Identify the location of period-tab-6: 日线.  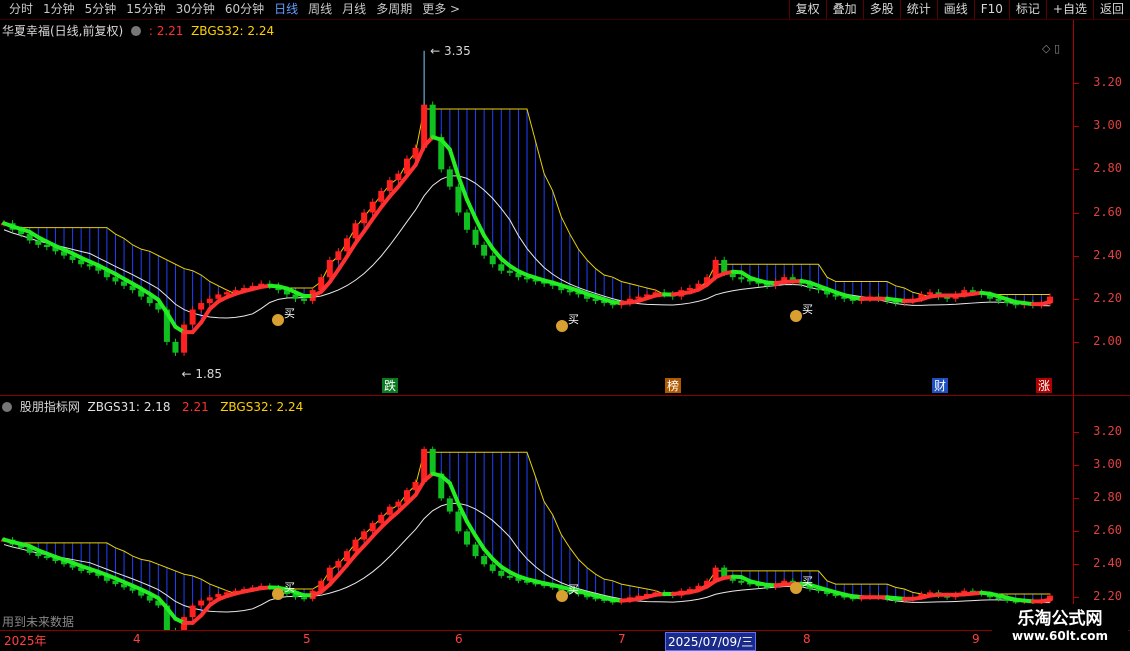
(286, 9).